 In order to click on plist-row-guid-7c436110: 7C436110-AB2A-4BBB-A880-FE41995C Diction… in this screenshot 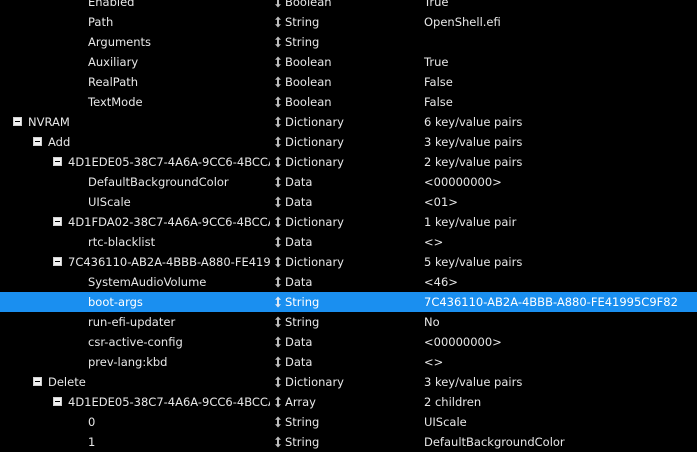, I will do `click(348, 262)`.